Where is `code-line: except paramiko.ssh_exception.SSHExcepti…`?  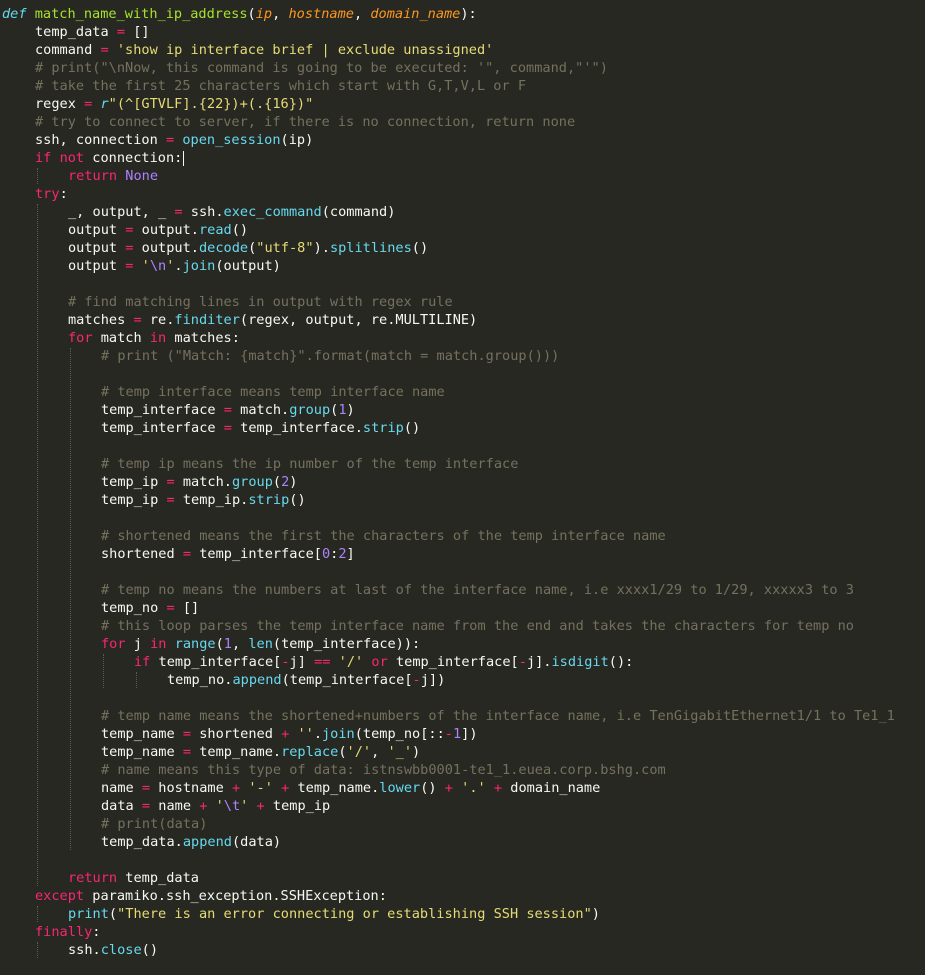 code-line: except paramiko.ssh_exception.SSHExcepti… is located at coordinates (211, 896).